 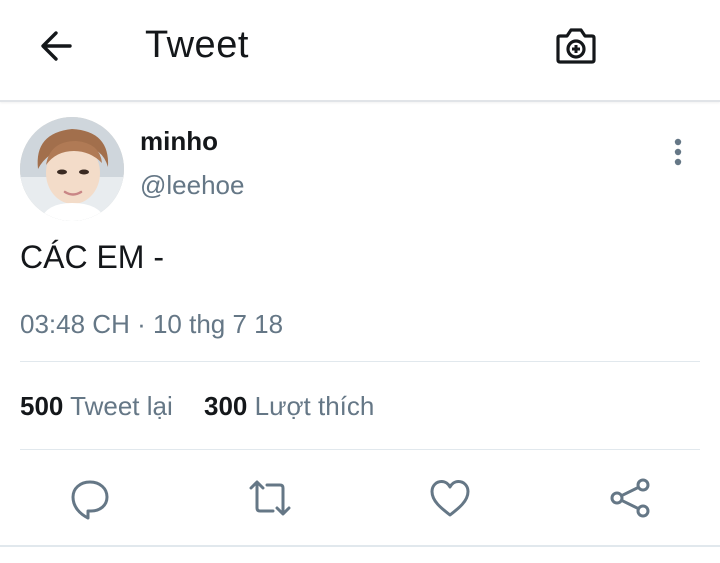 I want to click on camera-plus-icon, so click(x=576, y=46).